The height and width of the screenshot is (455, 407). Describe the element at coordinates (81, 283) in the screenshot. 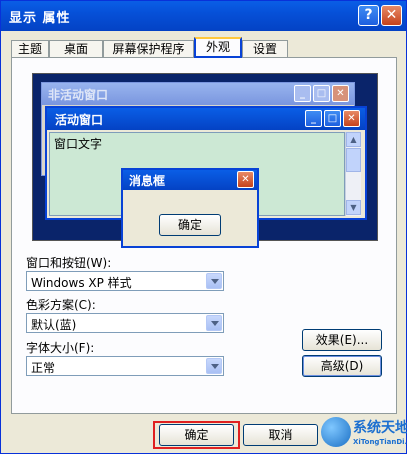

I see `windows-buttons-value: Windows XP 样式` at that location.